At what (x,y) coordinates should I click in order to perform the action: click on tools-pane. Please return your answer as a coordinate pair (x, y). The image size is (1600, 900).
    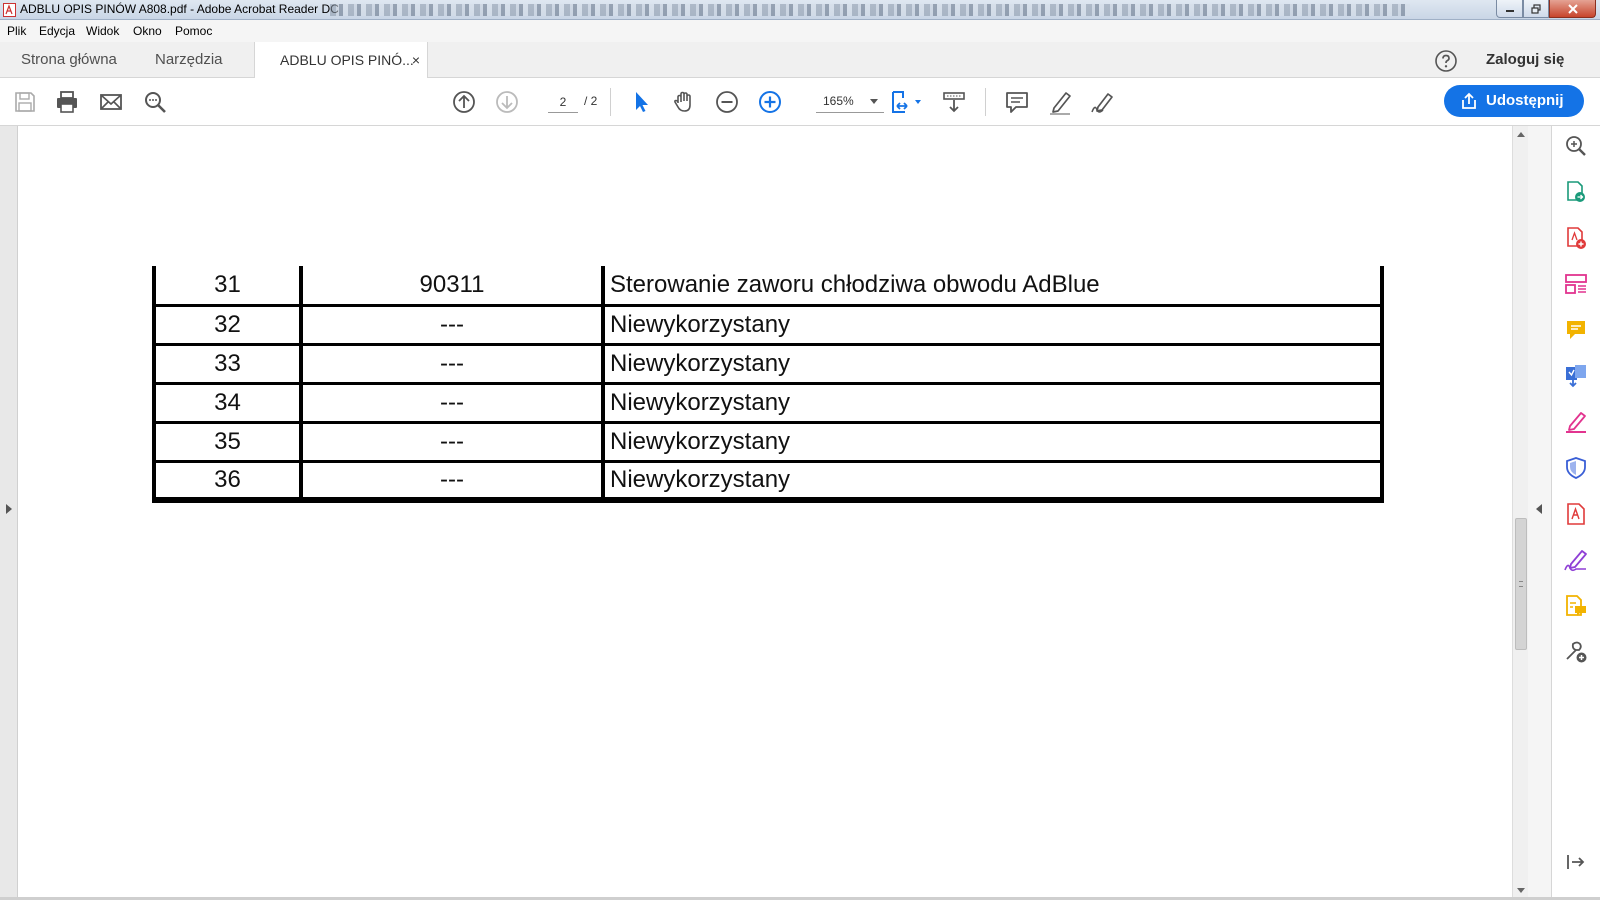
    Looking at the image, I should click on (1576, 513).